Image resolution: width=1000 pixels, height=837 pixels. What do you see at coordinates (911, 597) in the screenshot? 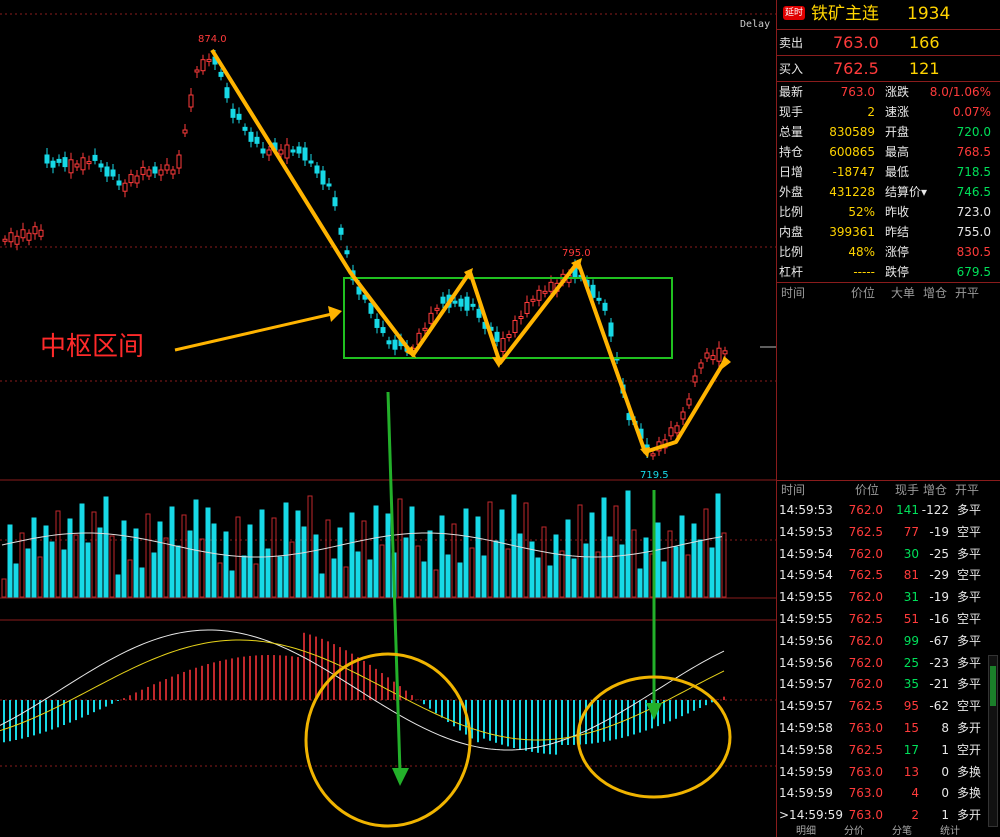
I see `tick-volume: 31` at bounding box center [911, 597].